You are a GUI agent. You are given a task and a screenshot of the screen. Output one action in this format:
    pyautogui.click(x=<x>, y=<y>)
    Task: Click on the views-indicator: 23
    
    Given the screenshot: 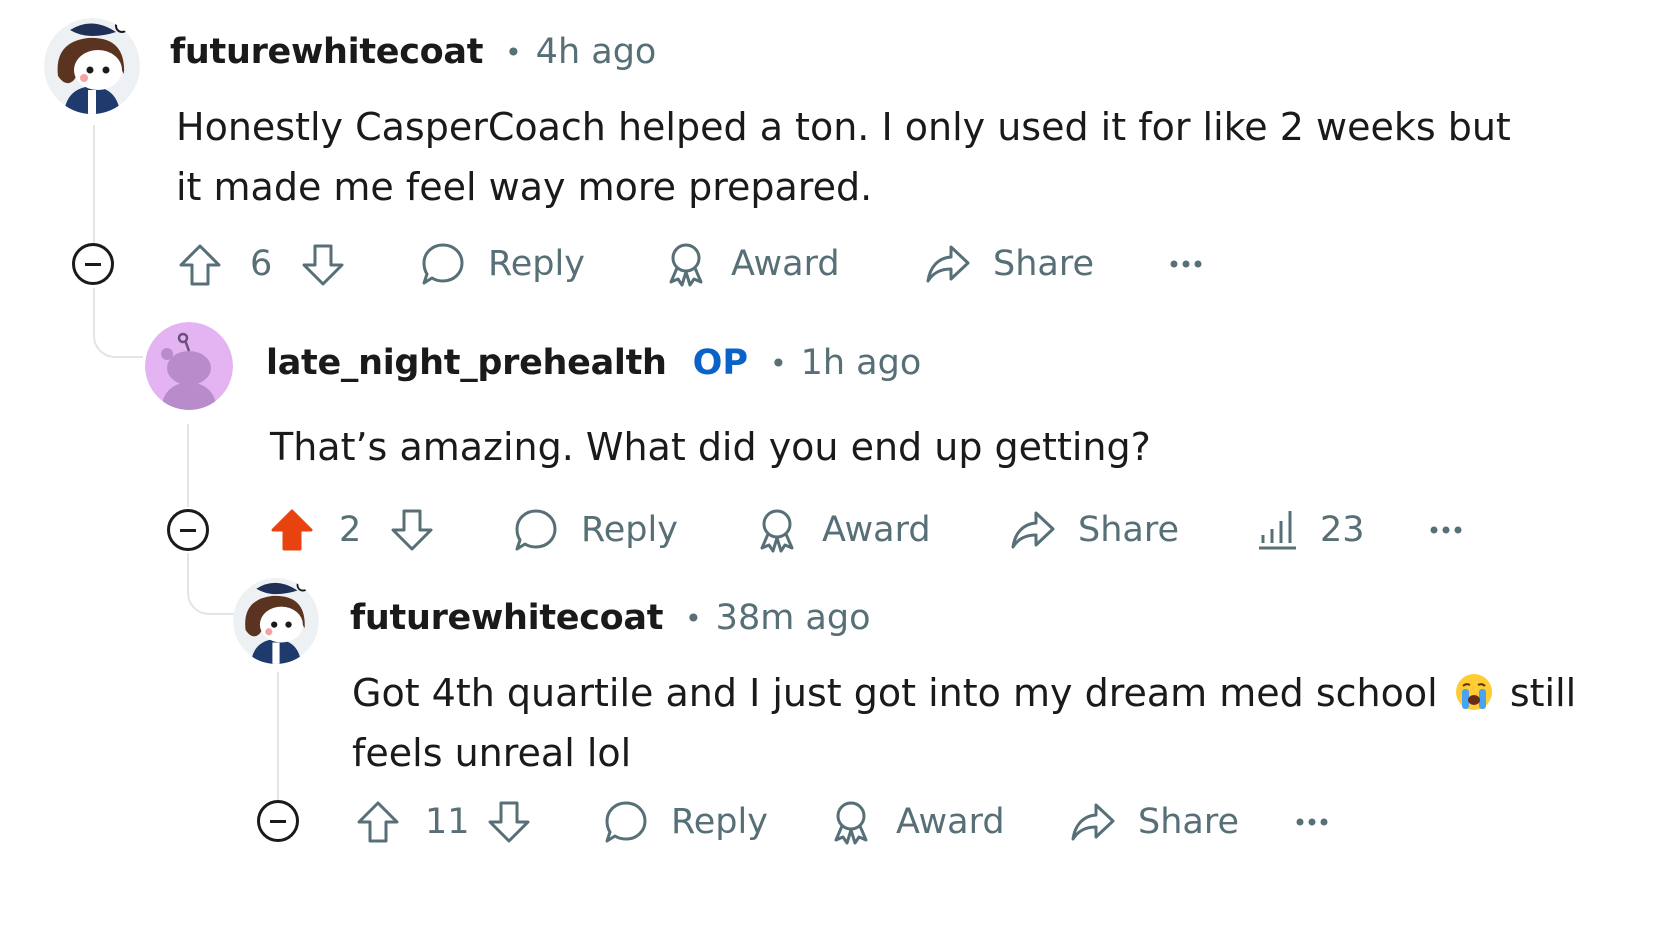 What is the action you would take?
    pyautogui.click(x=1311, y=530)
    